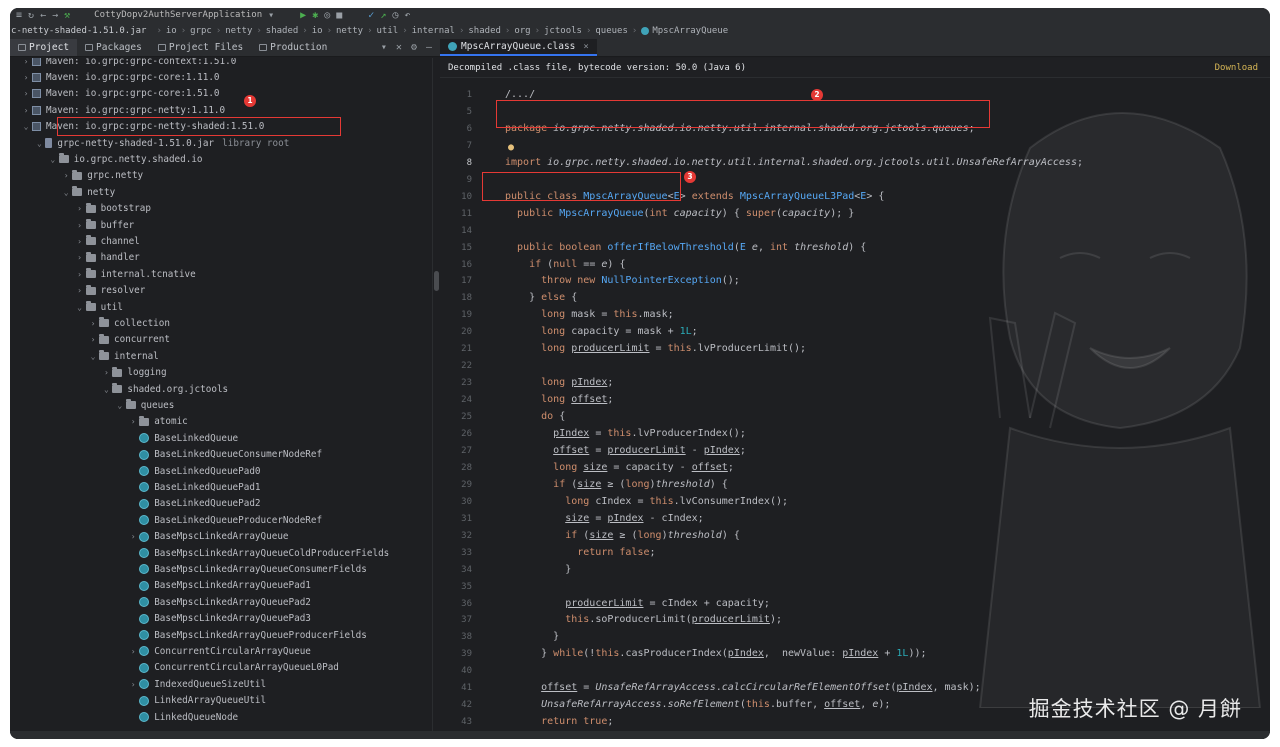 This screenshot has height=747, width=1280. I want to click on tree-item: ⌄ queues, so click(144, 405).